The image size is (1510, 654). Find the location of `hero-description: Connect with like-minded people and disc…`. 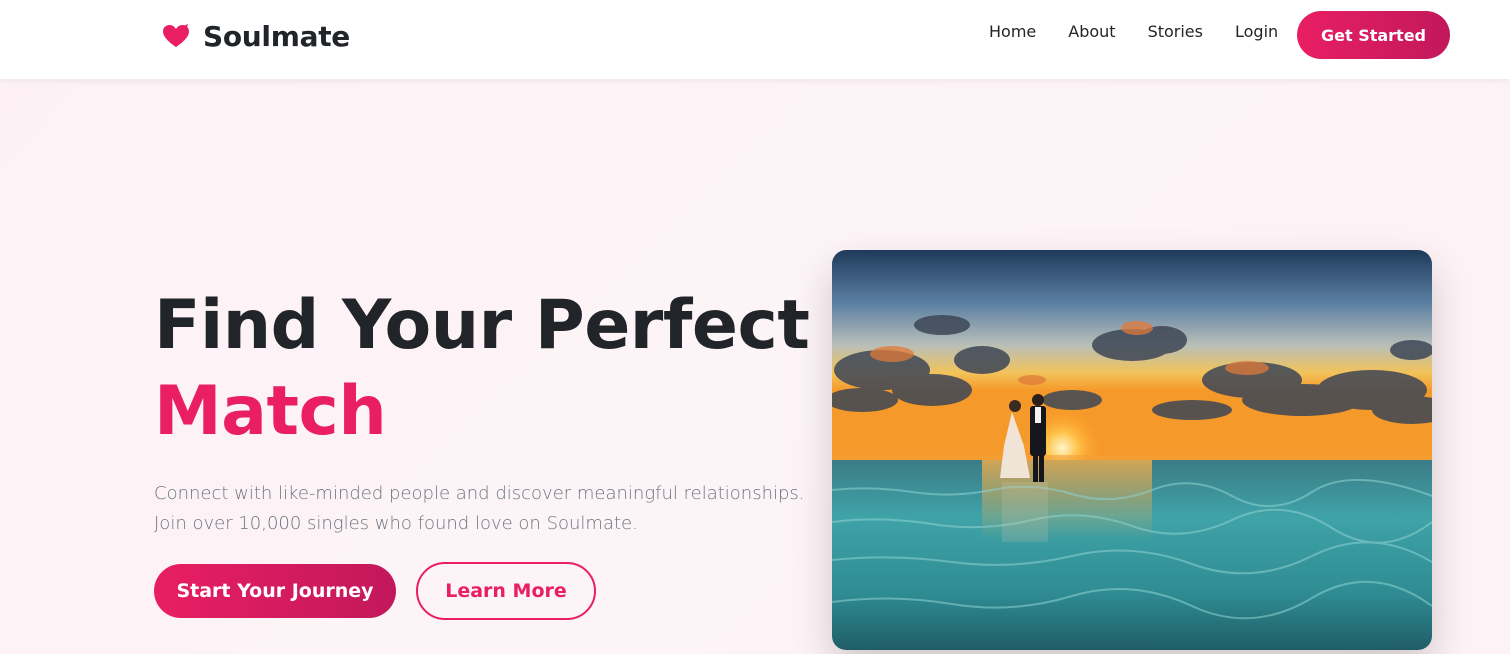

hero-description: Connect with like-minded people and disc… is located at coordinates (484, 509).